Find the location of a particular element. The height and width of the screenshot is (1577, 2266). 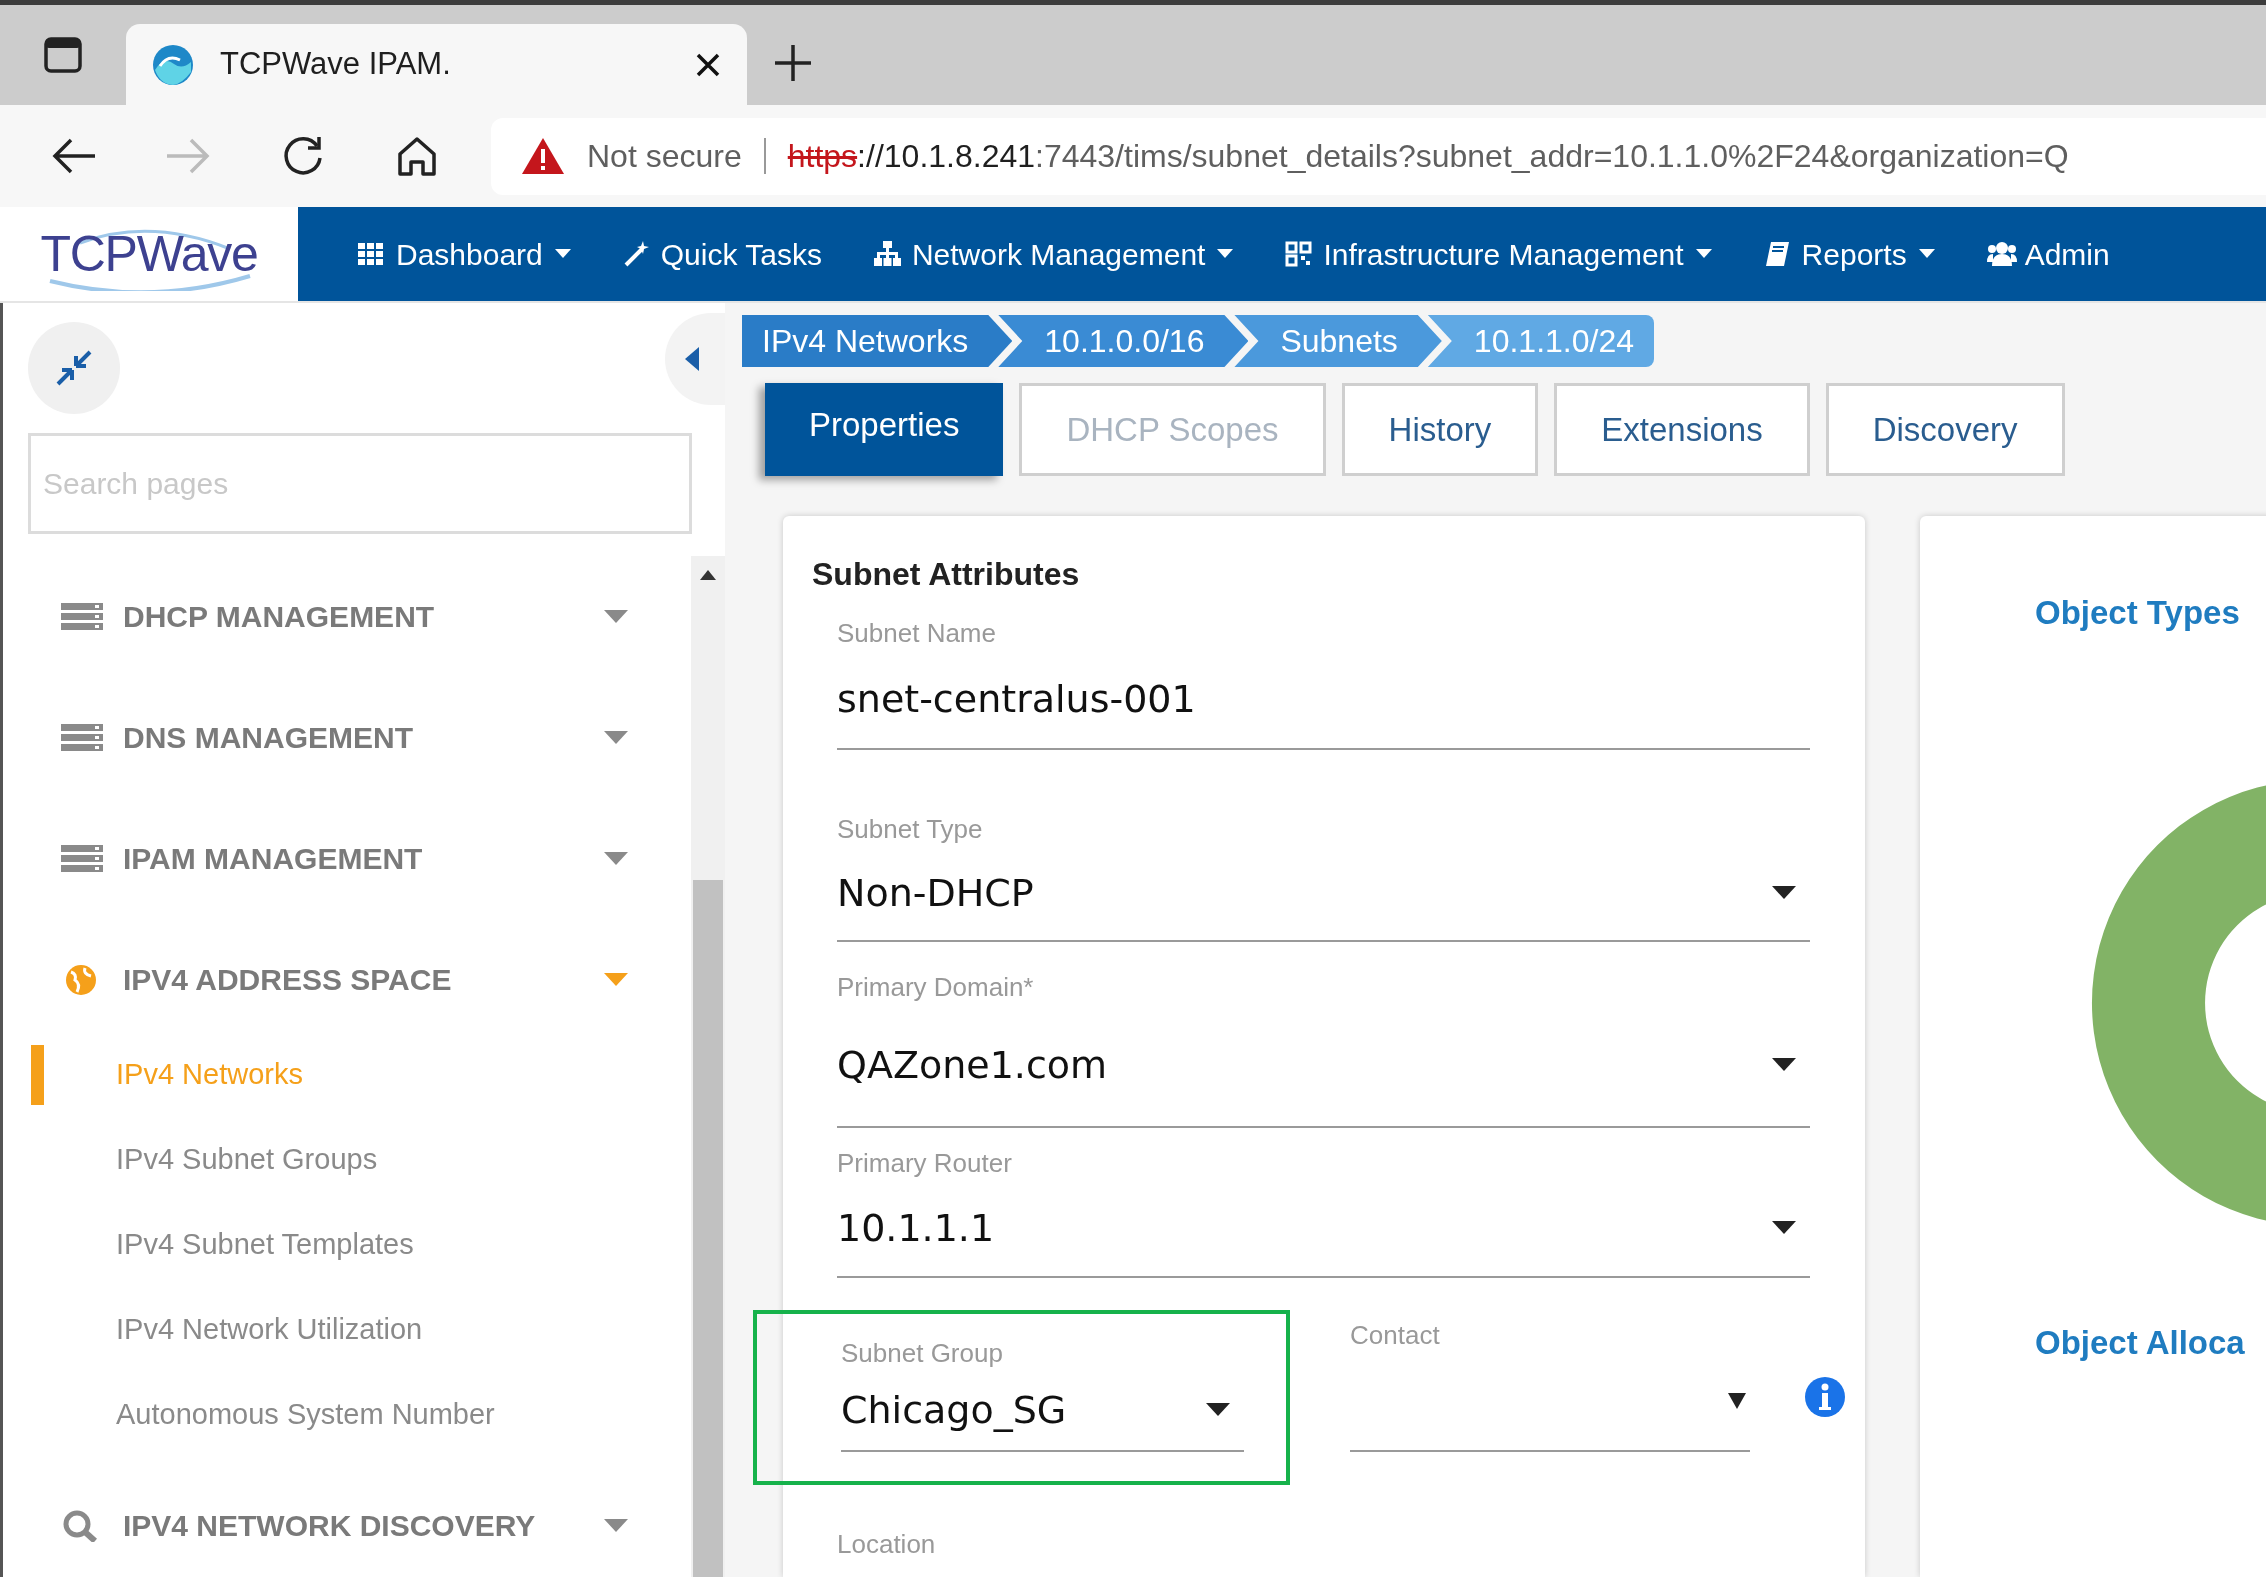

nav-menu: Admin is located at coordinates (2048, 254).